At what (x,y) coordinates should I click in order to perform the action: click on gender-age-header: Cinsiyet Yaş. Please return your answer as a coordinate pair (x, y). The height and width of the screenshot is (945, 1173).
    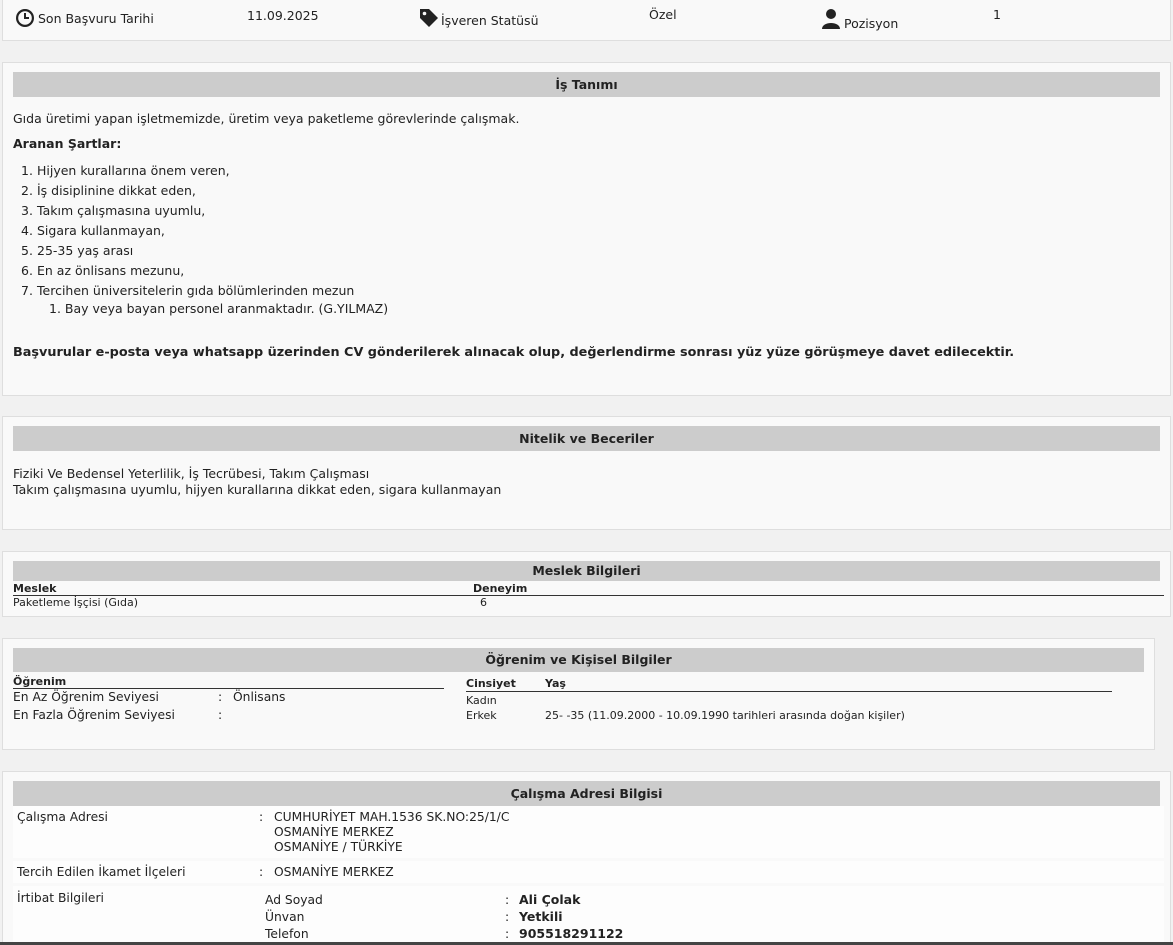
    Looking at the image, I should click on (789, 684).